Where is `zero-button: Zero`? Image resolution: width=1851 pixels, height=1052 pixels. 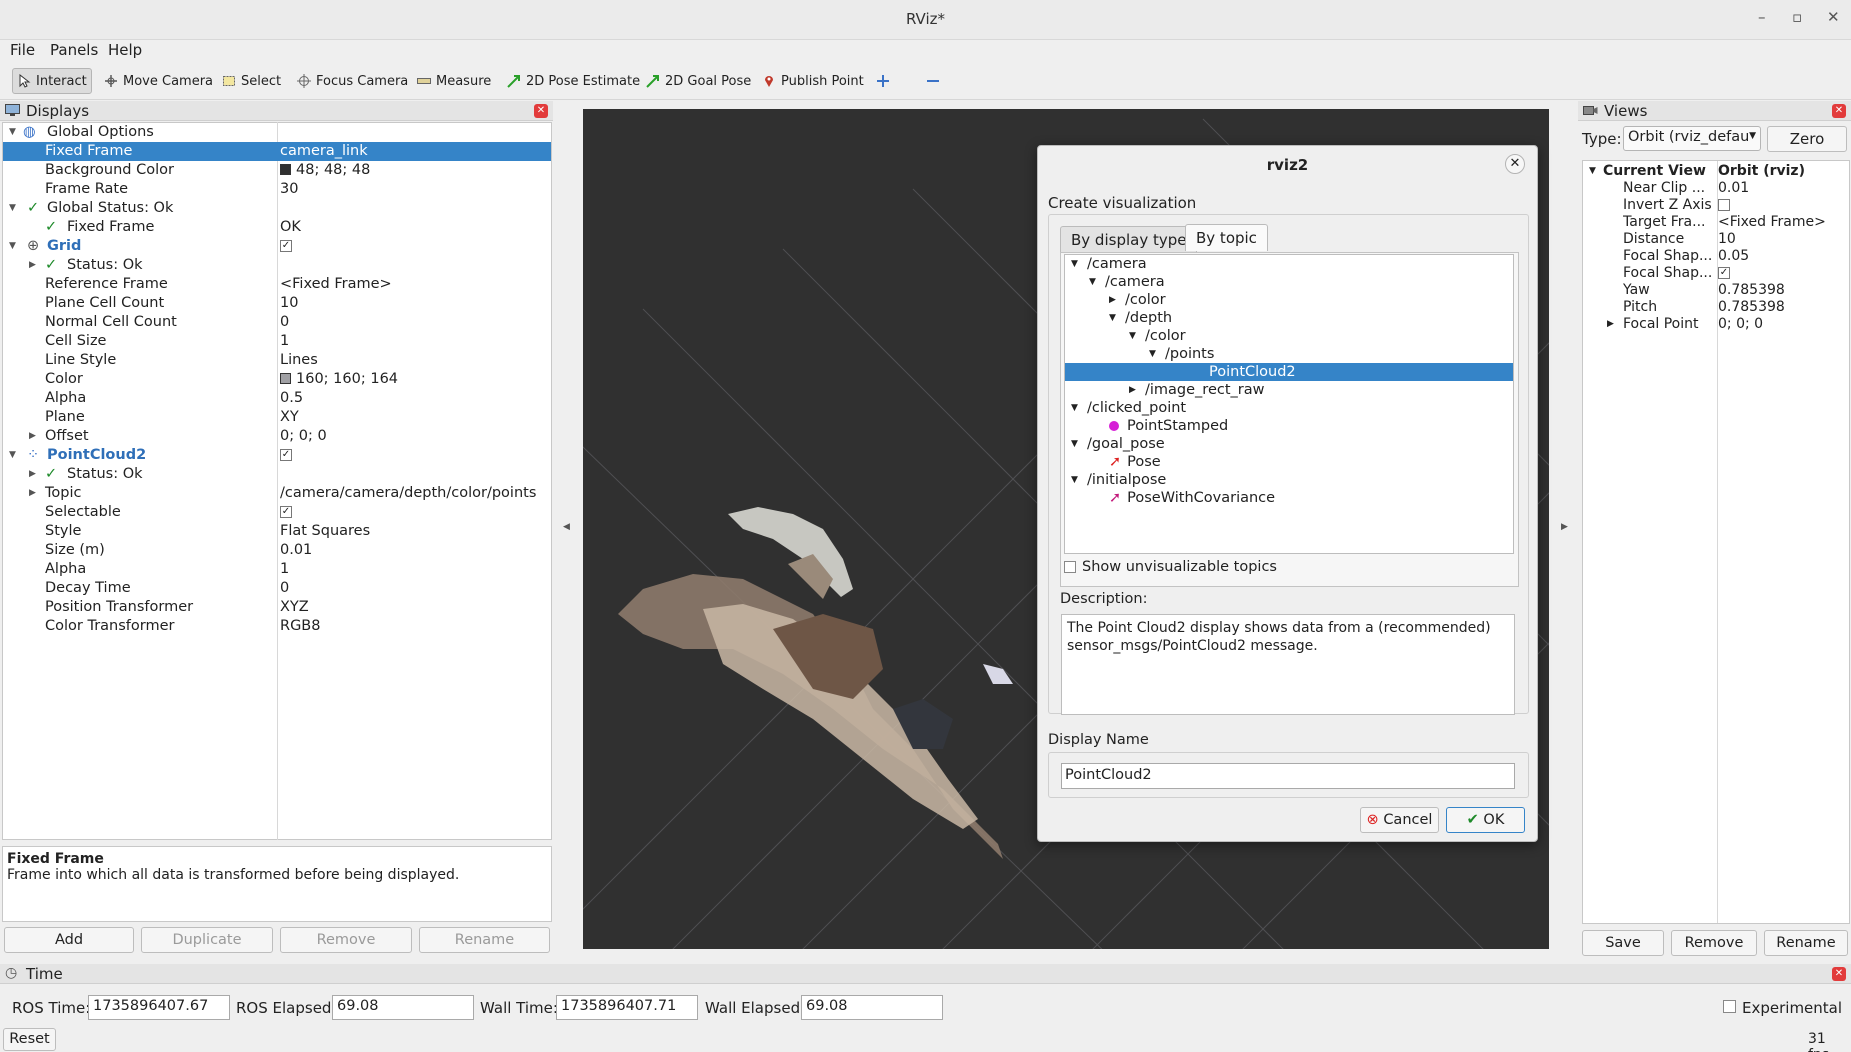 zero-button: Zero is located at coordinates (1807, 139).